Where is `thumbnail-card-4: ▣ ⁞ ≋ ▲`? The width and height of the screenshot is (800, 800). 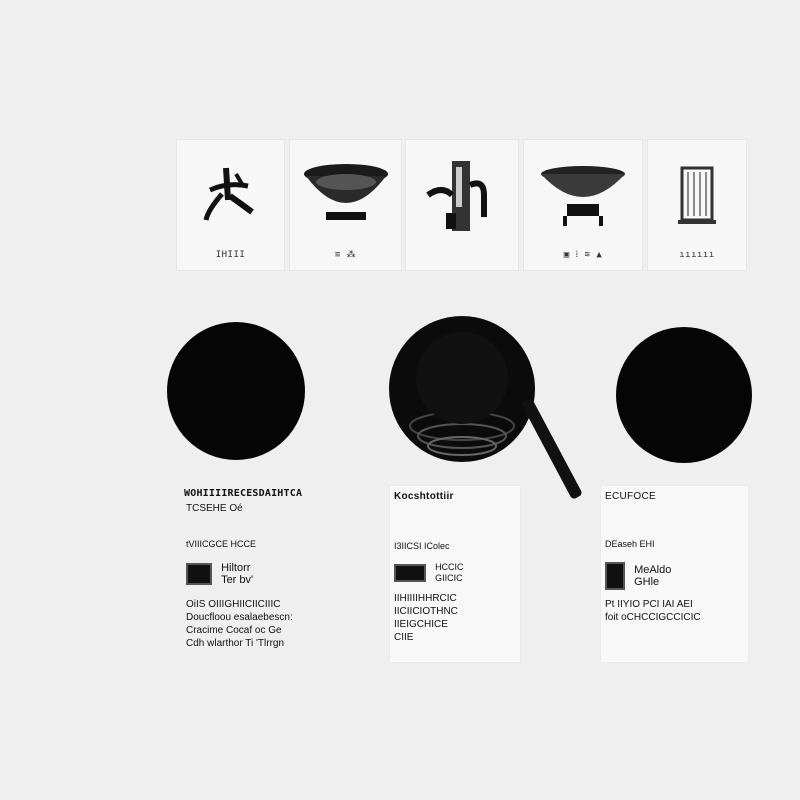
thumbnail-card-4: ▣ ⁞ ≋ ▲ is located at coordinates (583, 205).